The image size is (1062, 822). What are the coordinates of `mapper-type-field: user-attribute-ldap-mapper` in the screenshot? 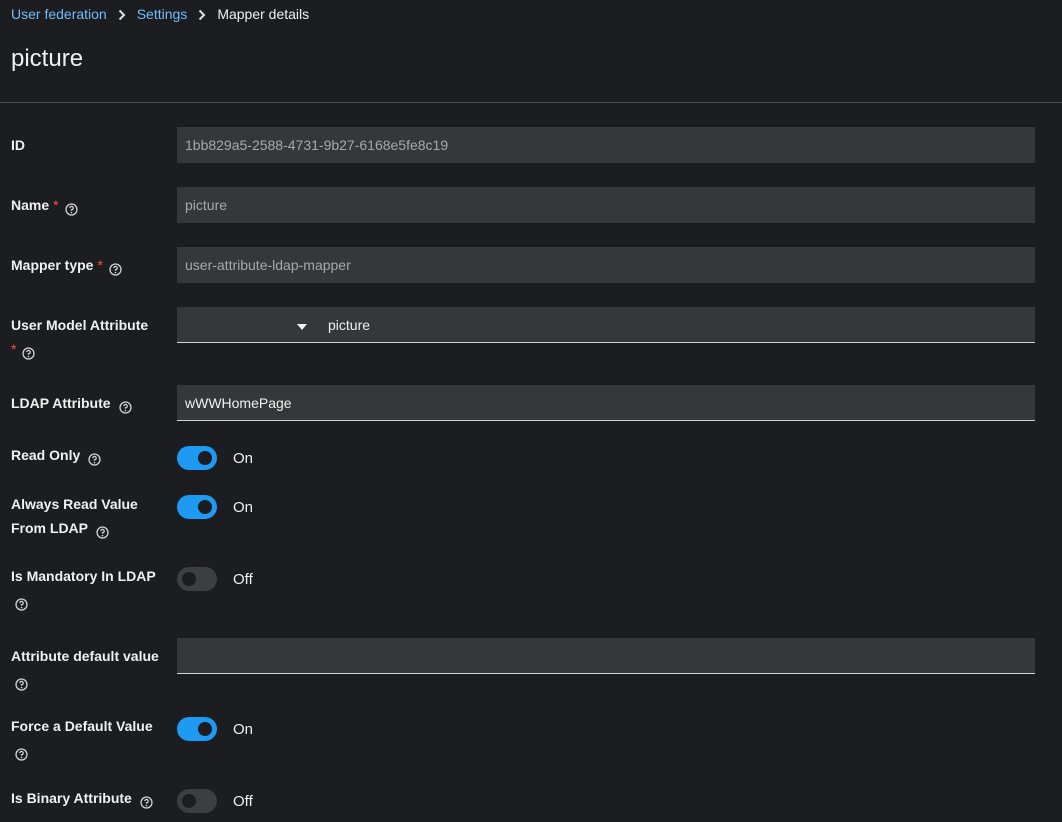 It's located at (606, 265).